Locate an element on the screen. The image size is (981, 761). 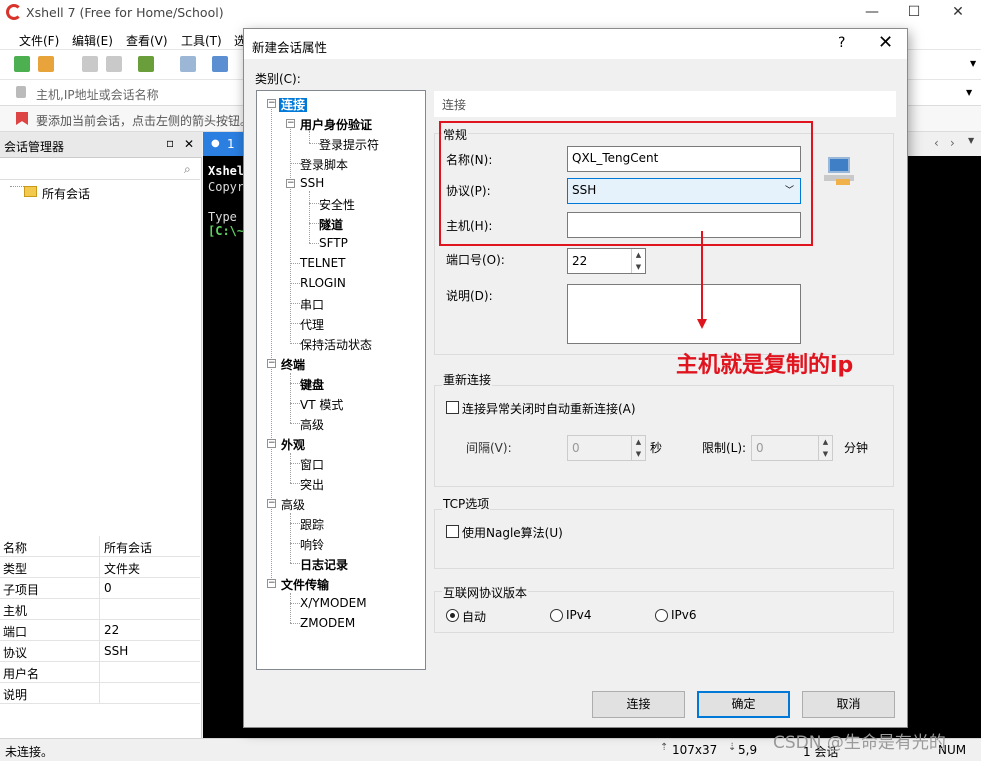
ipv6-radio is located at coordinates (661, 615).